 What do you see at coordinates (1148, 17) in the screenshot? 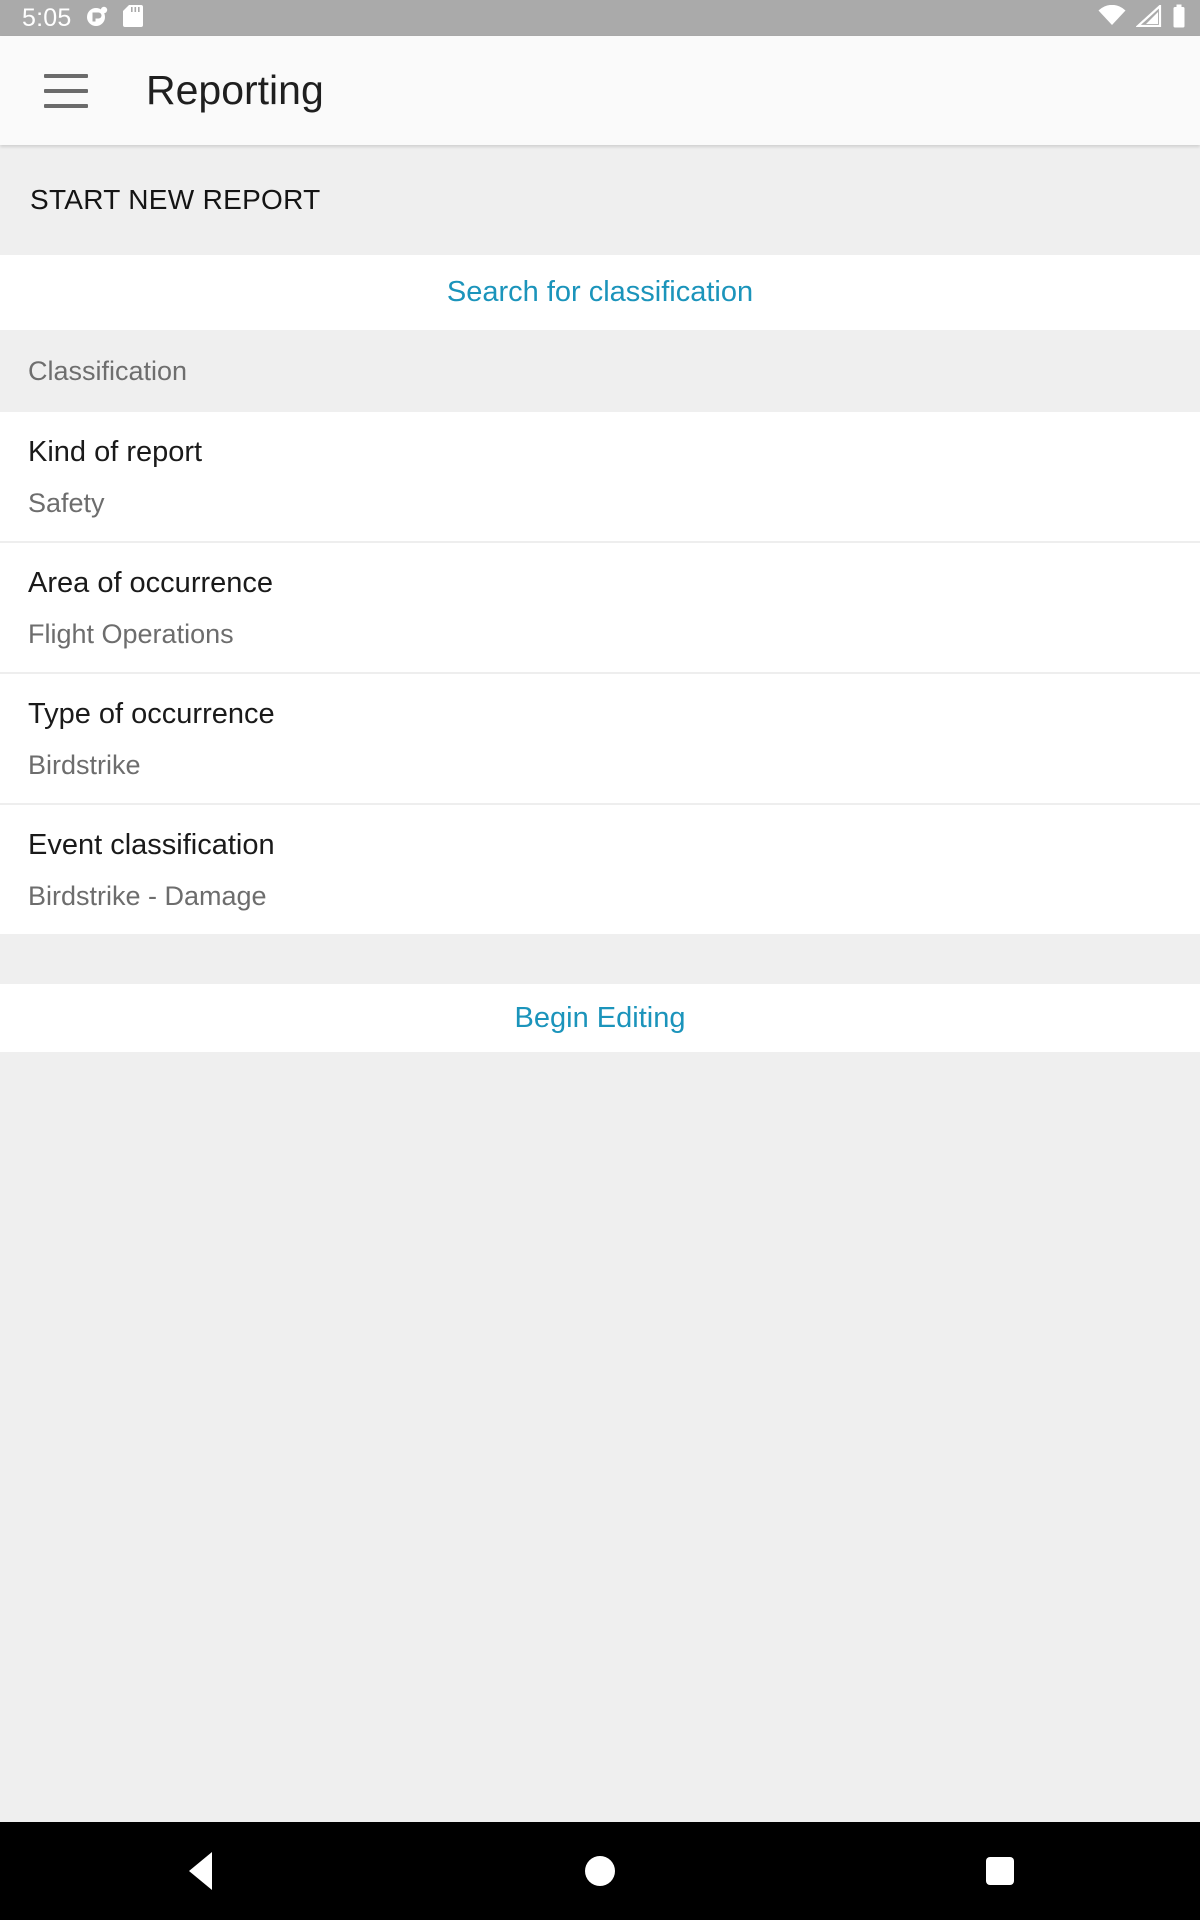
I see `cell-signal-icon` at bounding box center [1148, 17].